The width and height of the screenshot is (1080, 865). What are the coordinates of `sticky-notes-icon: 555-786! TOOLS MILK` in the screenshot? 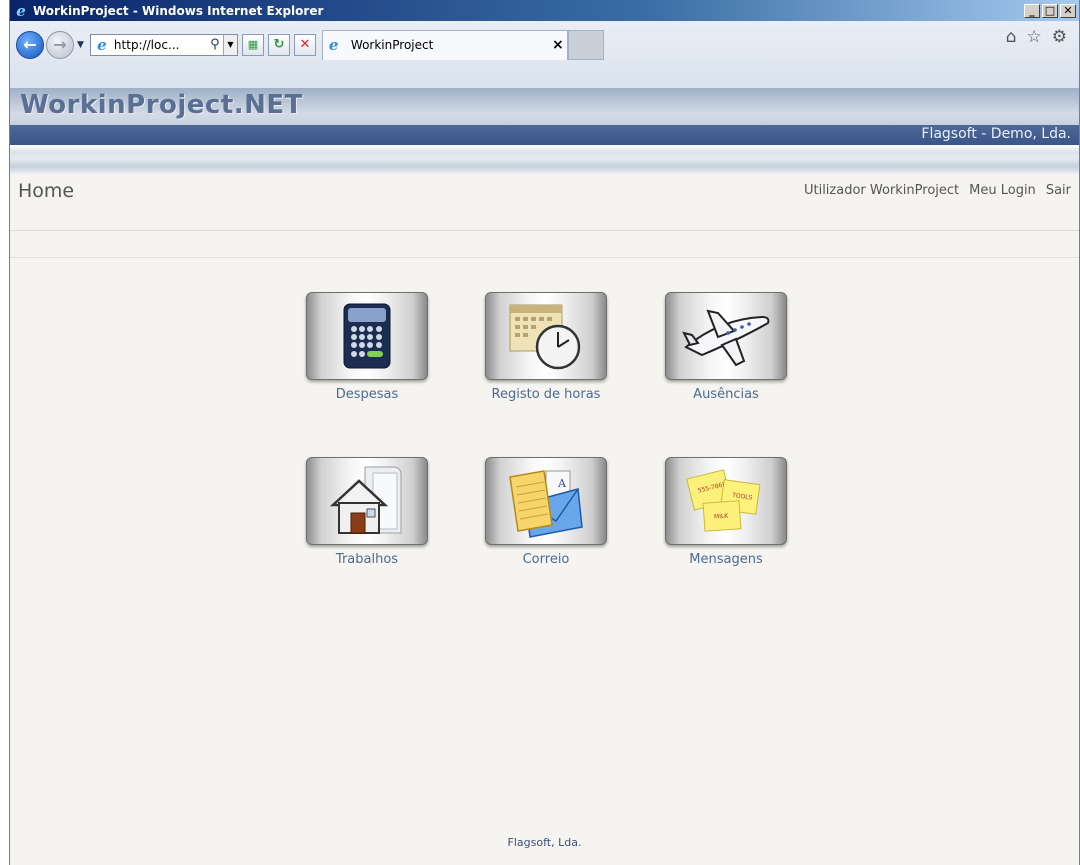 It's located at (723, 500).